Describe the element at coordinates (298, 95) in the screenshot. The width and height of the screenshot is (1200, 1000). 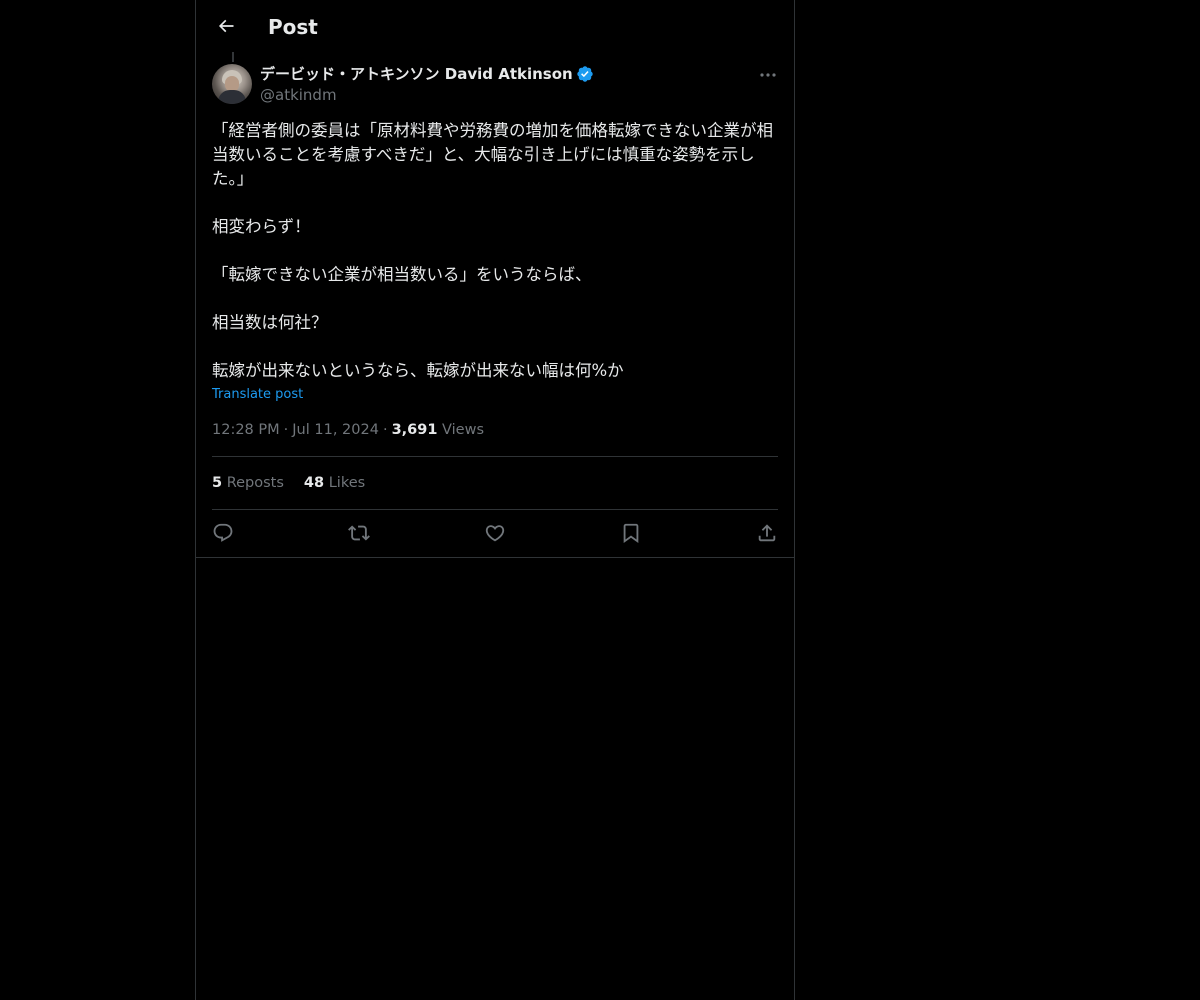
I see `author-handle: @atkindm` at that location.